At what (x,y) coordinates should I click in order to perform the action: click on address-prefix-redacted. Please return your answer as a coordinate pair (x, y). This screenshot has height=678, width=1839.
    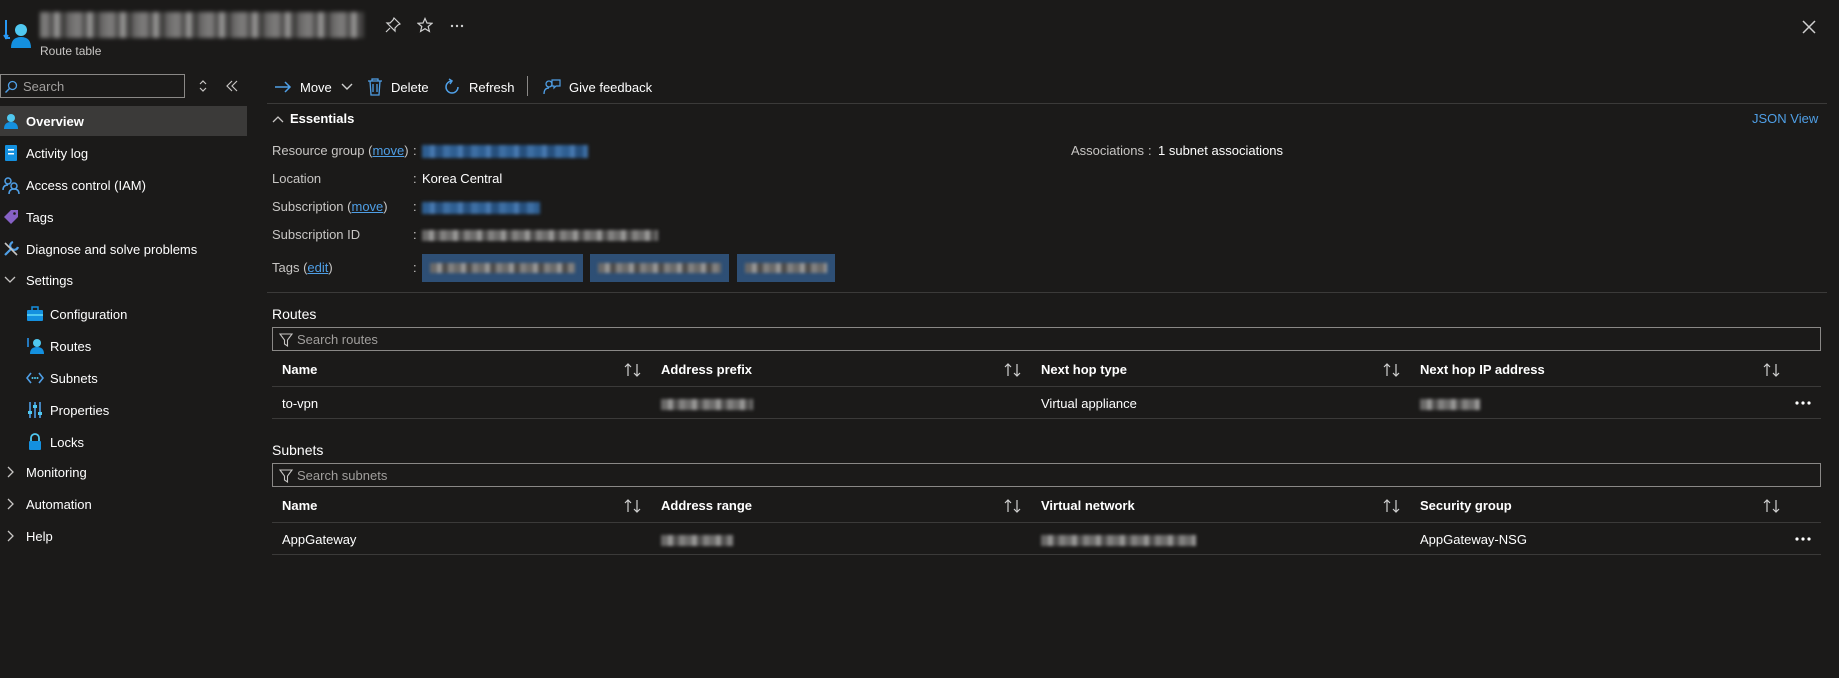
    Looking at the image, I should click on (707, 404).